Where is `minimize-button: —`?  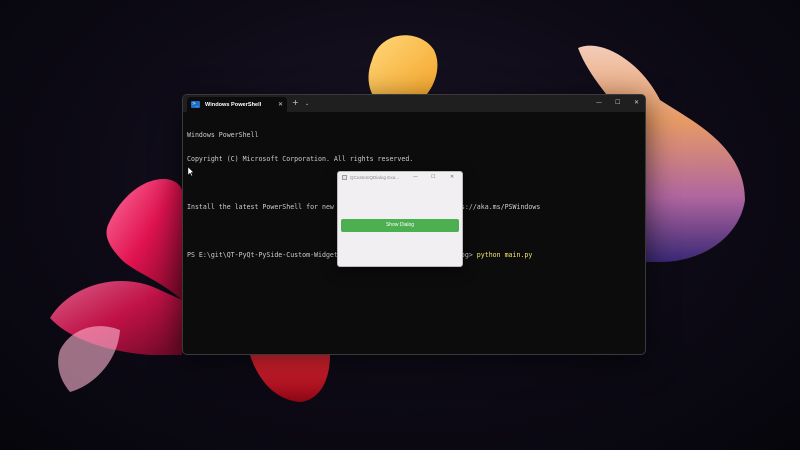
minimize-button: — is located at coordinates (599, 103).